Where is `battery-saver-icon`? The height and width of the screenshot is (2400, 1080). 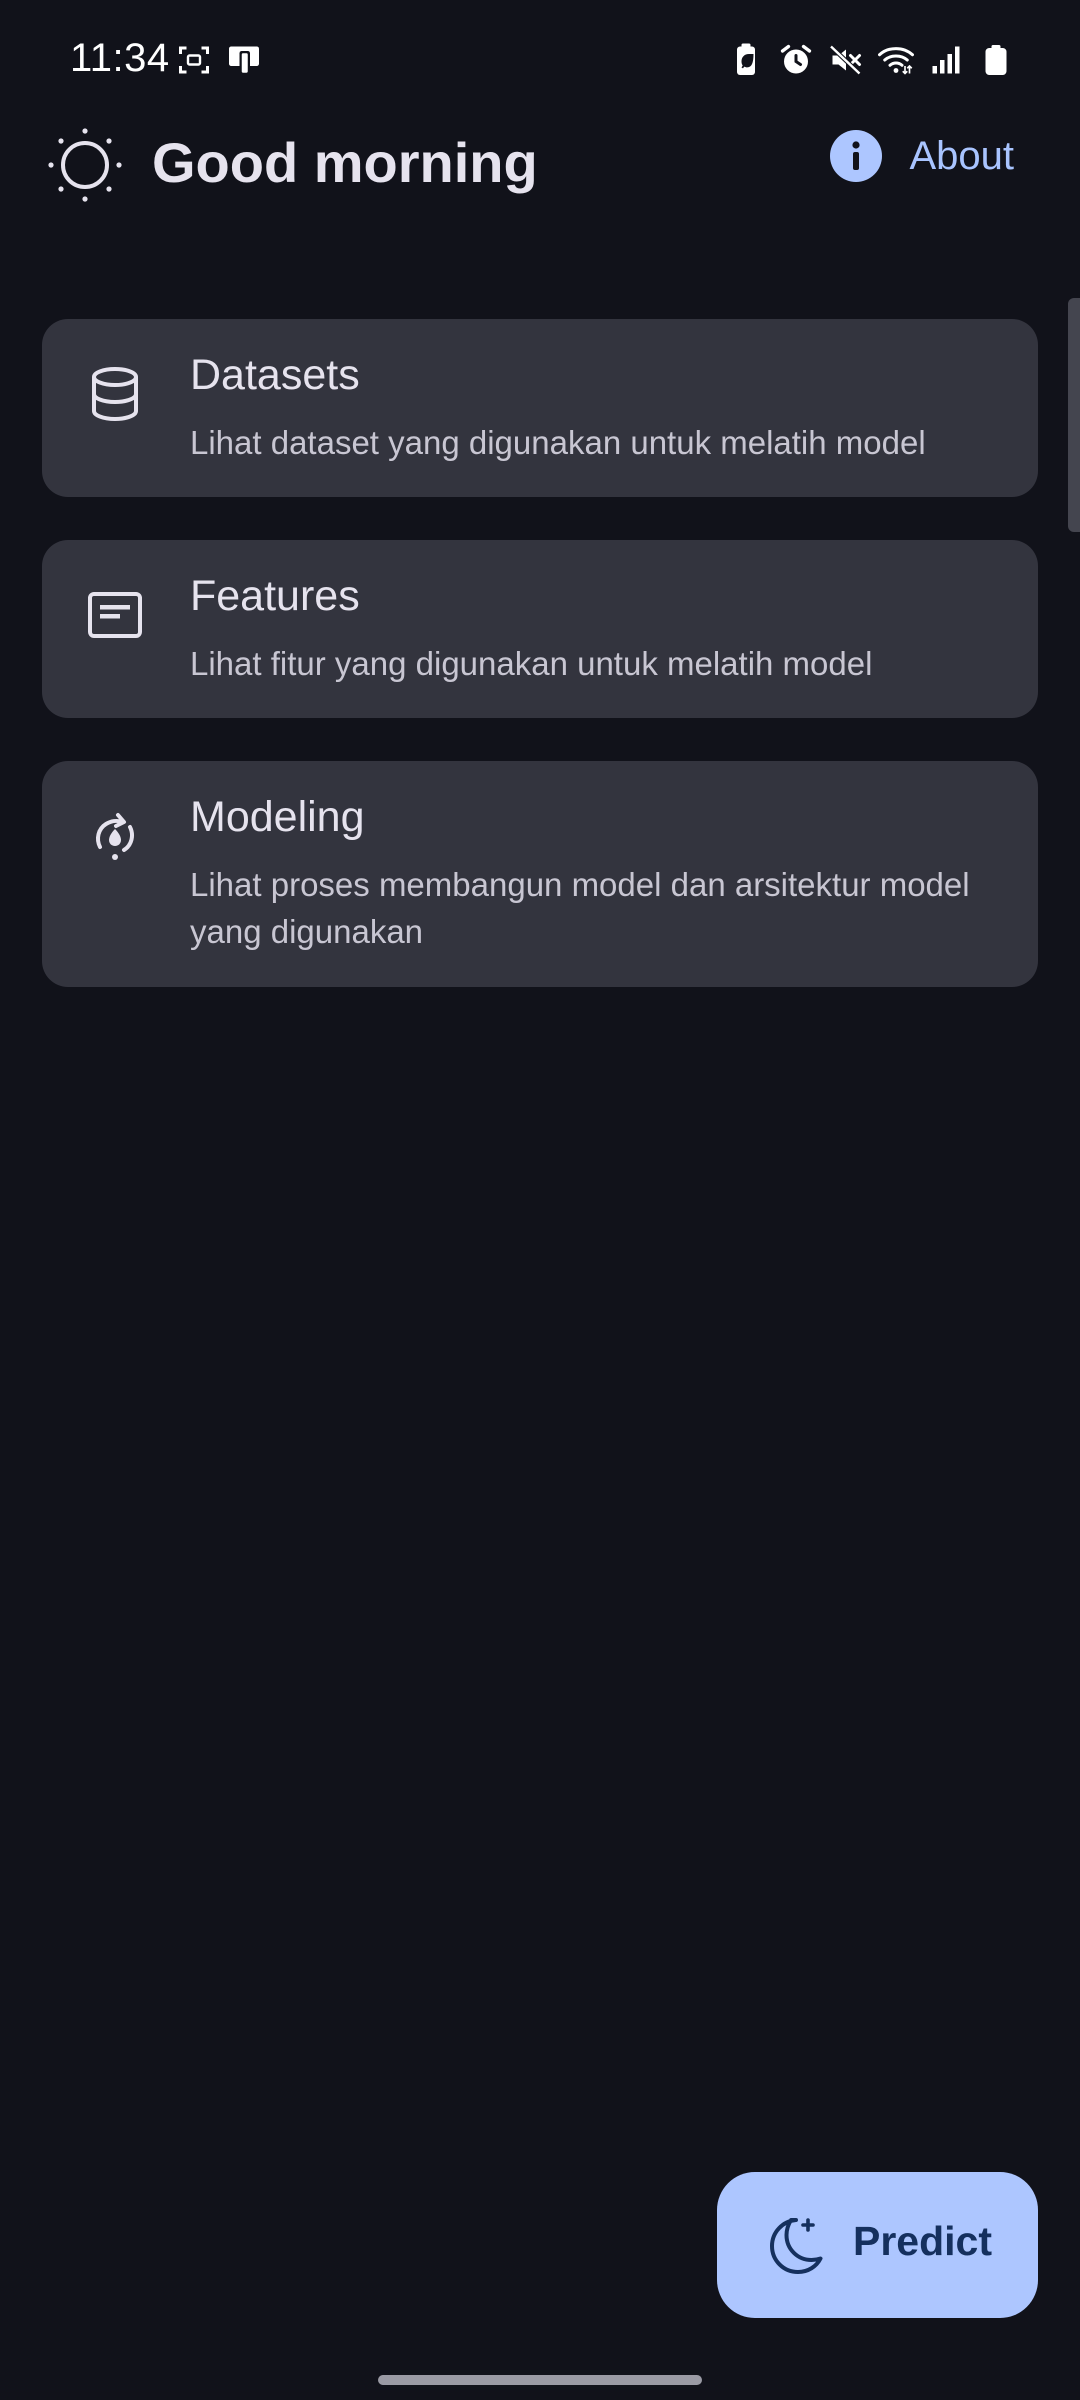 battery-saver-icon is located at coordinates (746, 59).